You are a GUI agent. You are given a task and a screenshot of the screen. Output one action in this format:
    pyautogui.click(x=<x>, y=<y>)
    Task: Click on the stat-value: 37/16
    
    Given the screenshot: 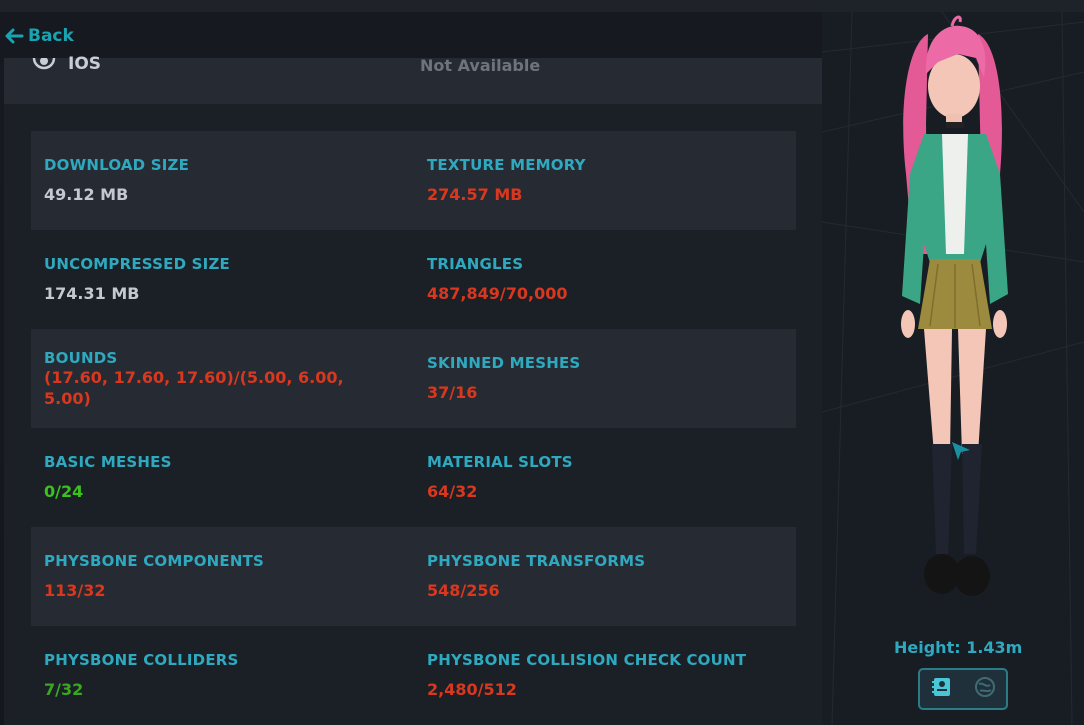 What is the action you would take?
    pyautogui.click(x=452, y=392)
    